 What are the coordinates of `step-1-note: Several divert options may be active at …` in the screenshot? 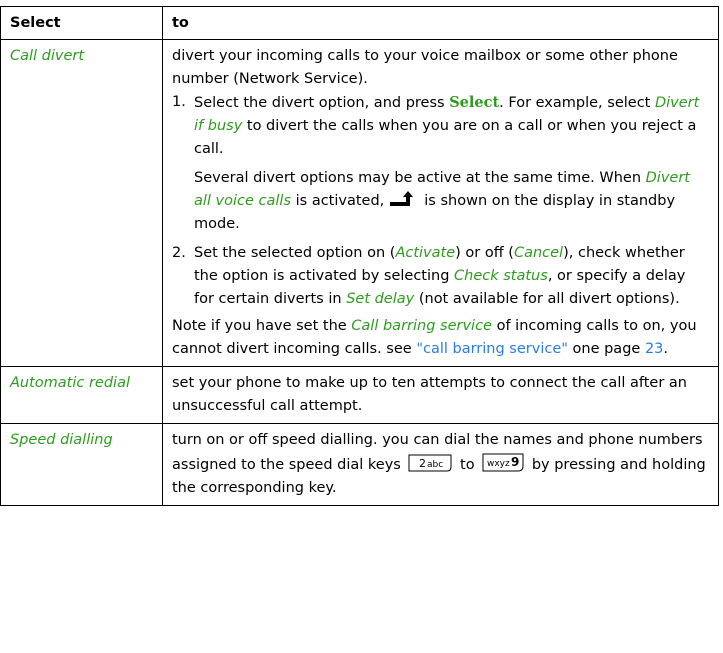 It's located at (442, 201).